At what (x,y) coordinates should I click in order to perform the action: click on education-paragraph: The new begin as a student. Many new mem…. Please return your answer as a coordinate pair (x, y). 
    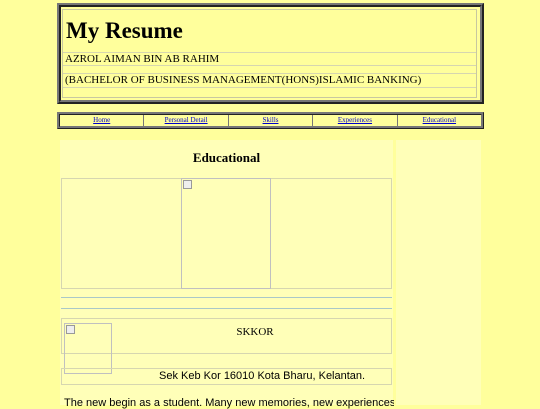
    Looking at the image, I should click on (229, 403).